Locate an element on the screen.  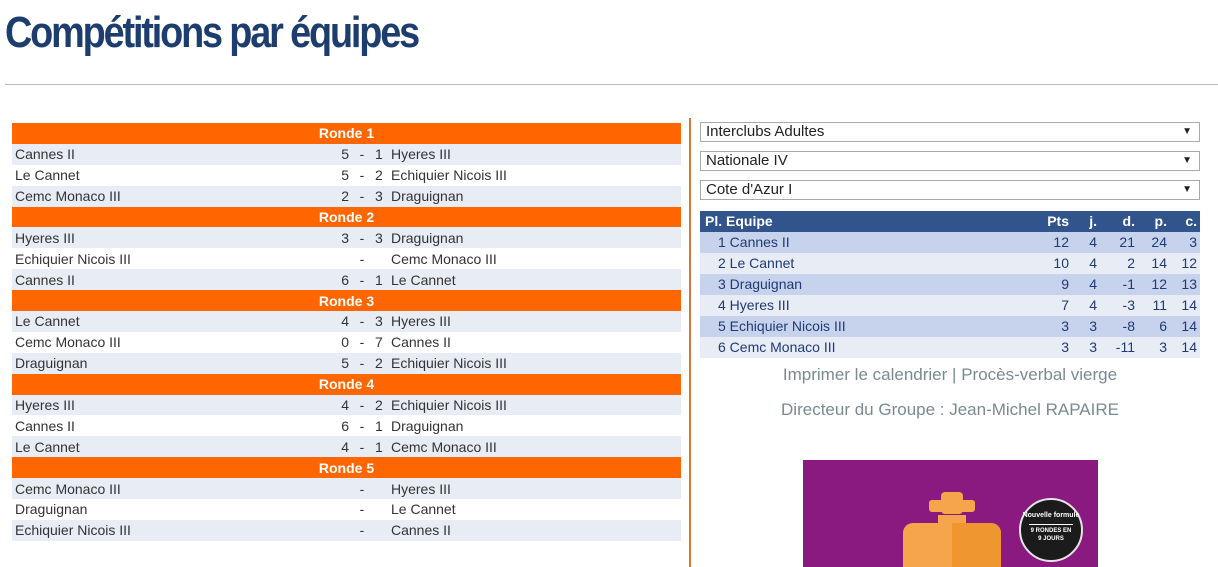
group-select: Cote d'Azur I ▼ is located at coordinates (950, 190).